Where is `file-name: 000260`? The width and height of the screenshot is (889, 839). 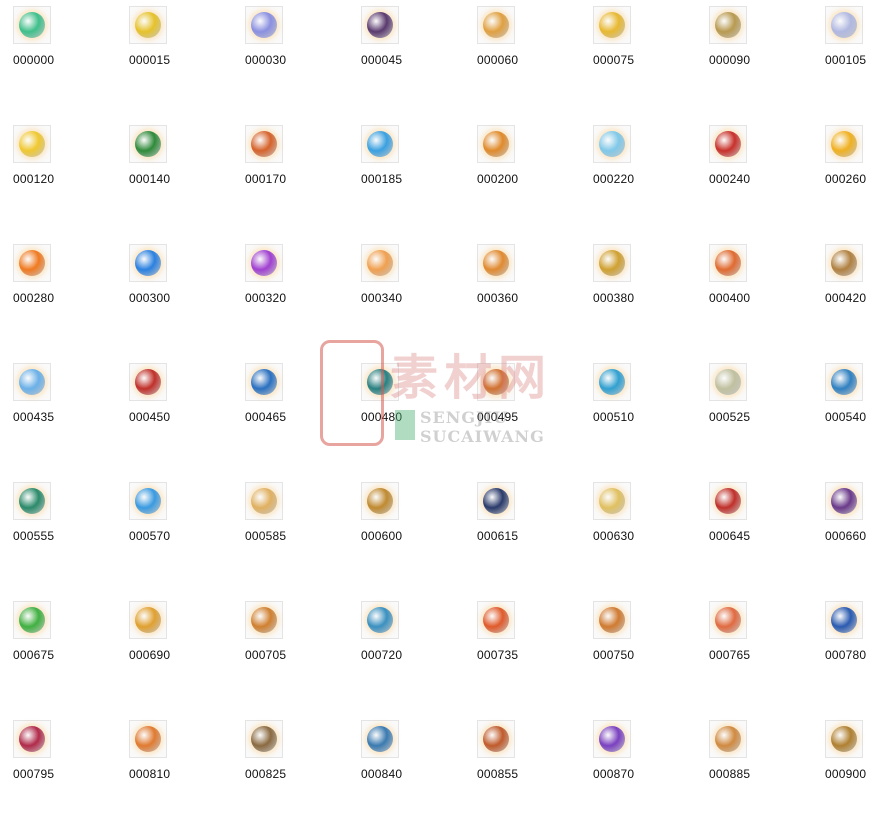 file-name: 000260 is located at coordinates (845, 179).